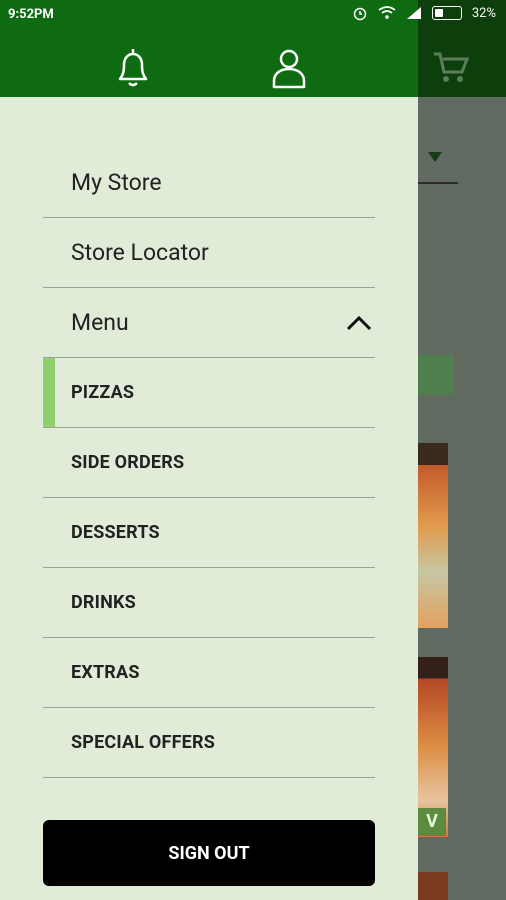 The image size is (506, 900). Describe the element at coordinates (359, 323) in the screenshot. I see `chevron-up-icon` at that location.